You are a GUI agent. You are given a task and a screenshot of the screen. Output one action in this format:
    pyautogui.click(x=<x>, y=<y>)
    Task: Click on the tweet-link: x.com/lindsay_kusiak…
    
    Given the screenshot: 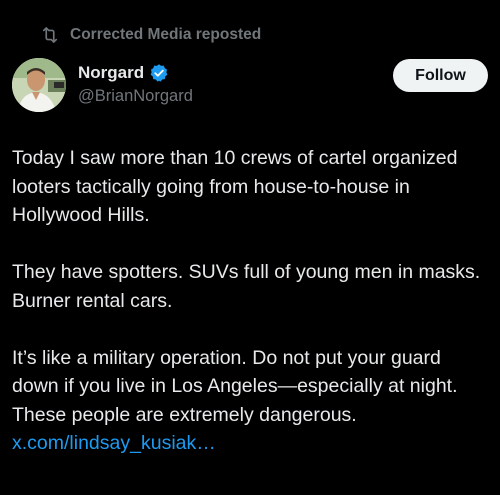 What is the action you would take?
    pyautogui.click(x=114, y=443)
    